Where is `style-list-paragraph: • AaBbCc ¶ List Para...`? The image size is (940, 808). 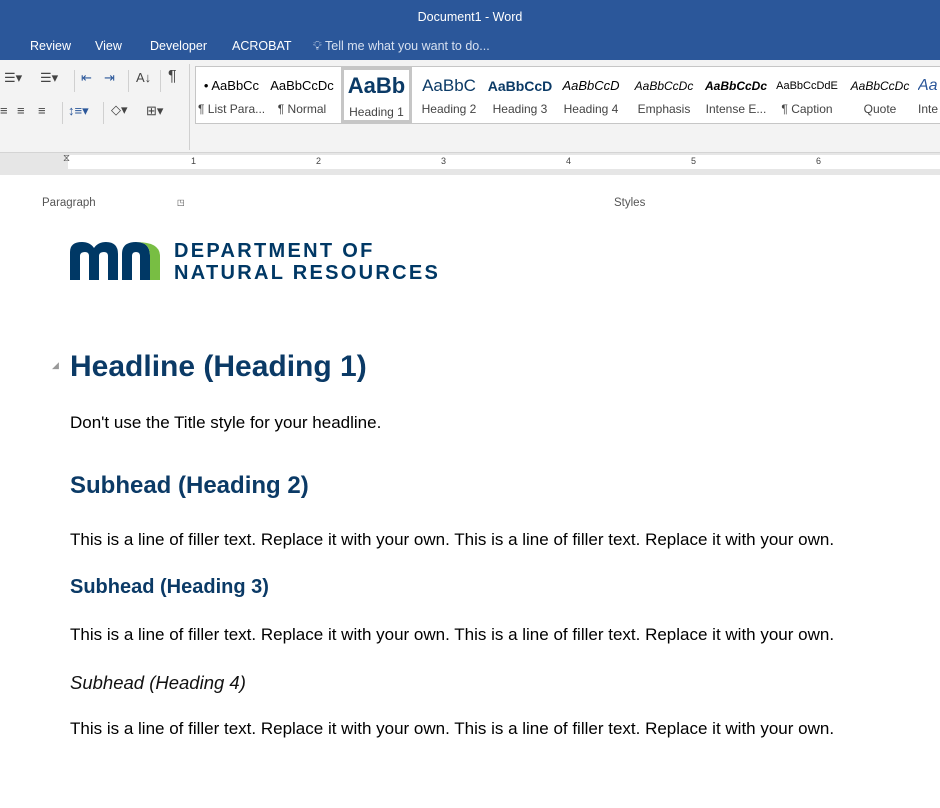 style-list-paragraph: • AaBbCc ¶ List Para... is located at coordinates (231, 95).